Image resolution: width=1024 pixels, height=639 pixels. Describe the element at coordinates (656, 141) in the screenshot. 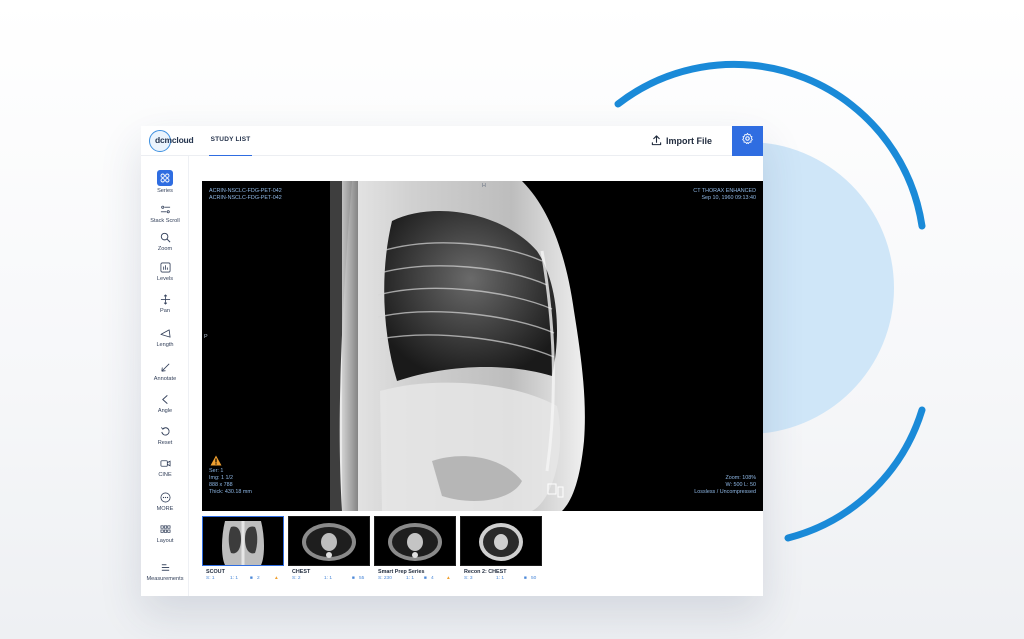

I see `upload-icon` at that location.